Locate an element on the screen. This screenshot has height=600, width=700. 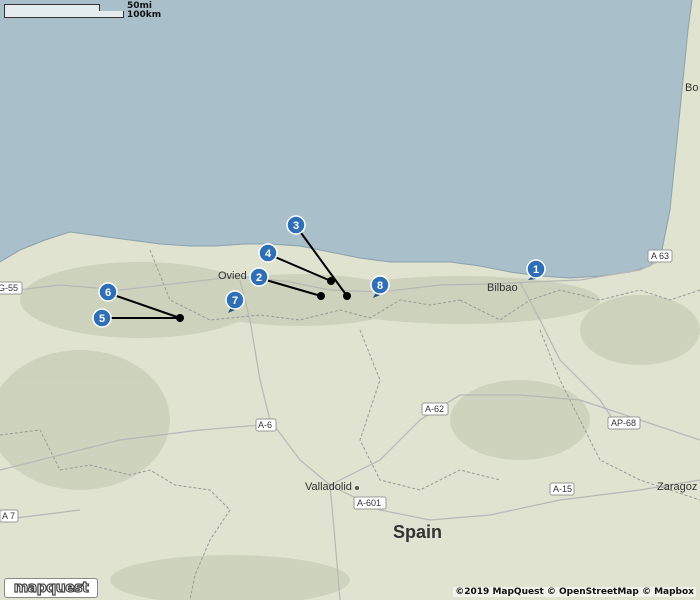
mapquest-logo: mapquest is located at coordinates (51, 588).